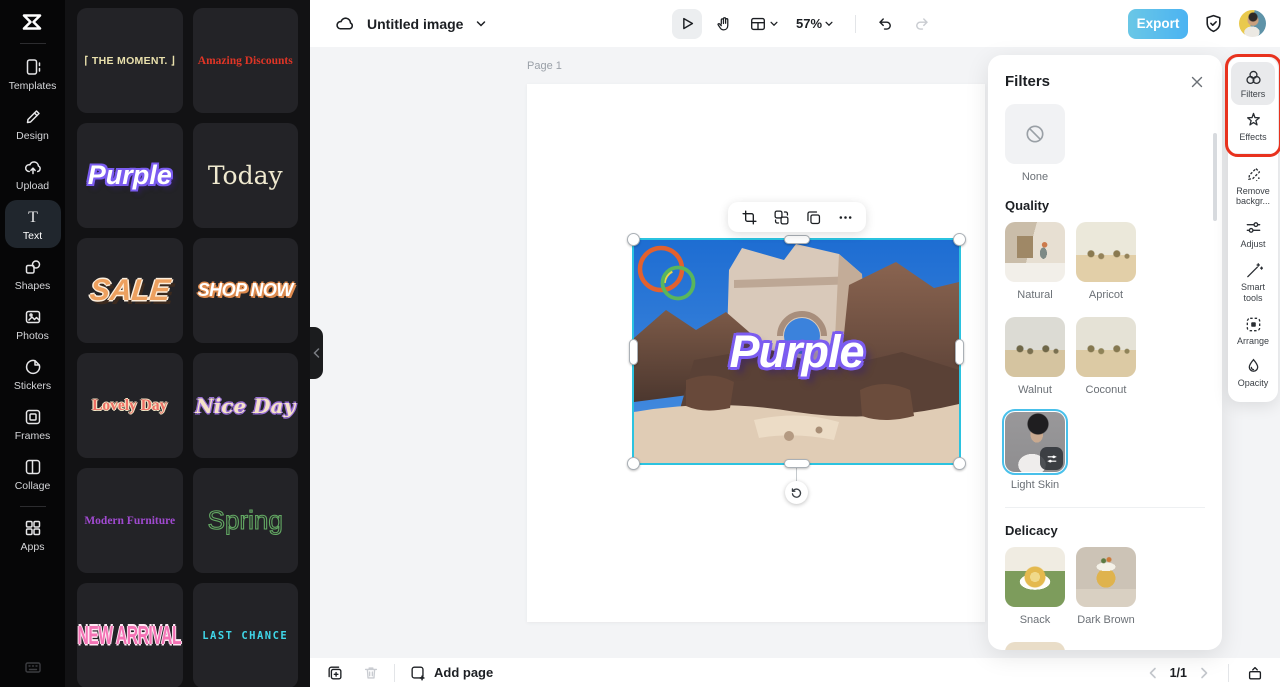  I want to click on svg-text: T, so click(33, 217).